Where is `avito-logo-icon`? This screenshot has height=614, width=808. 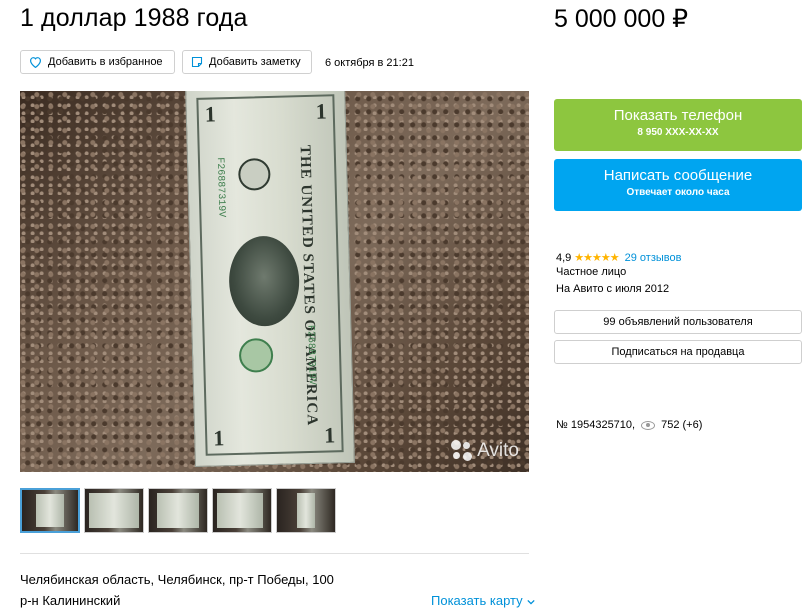 avito-logo-icon is located at coordinates (462, 451).